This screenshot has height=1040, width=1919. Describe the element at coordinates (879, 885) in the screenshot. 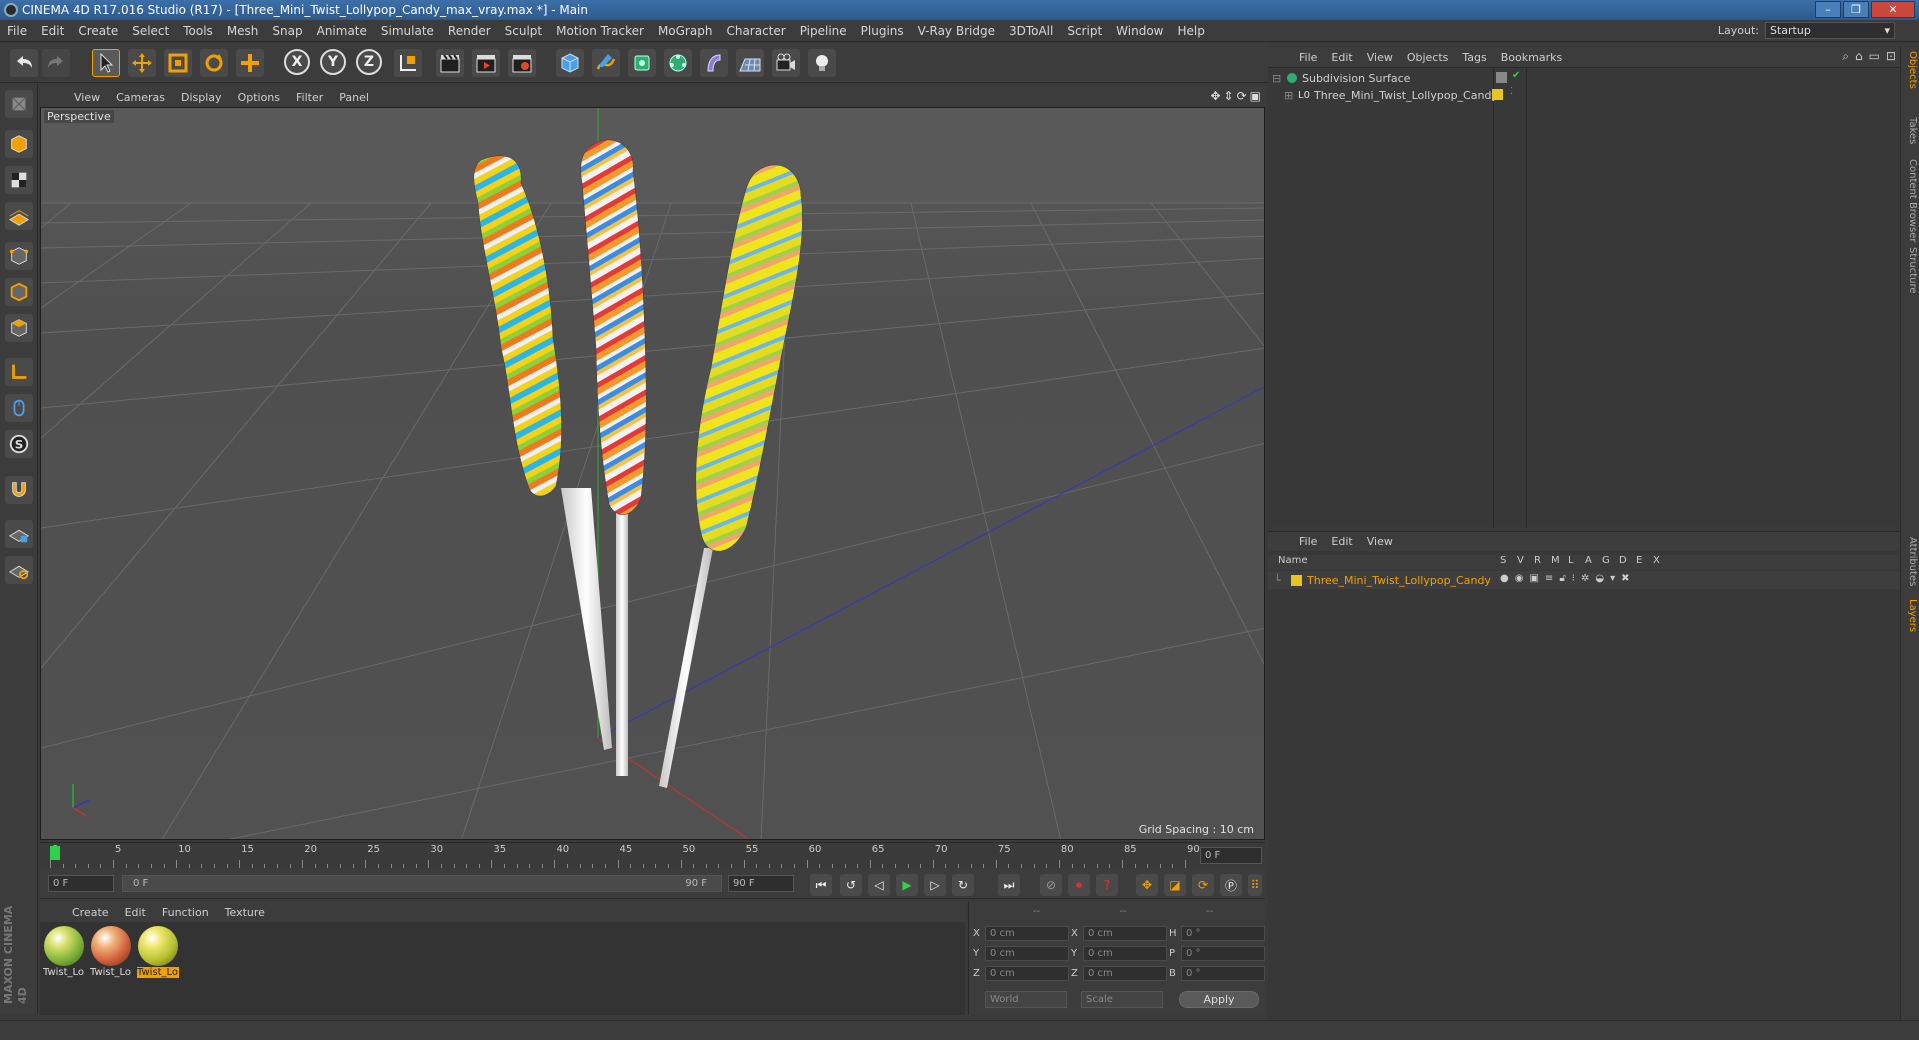

I see `previous-frame-button: ◁` at that location.